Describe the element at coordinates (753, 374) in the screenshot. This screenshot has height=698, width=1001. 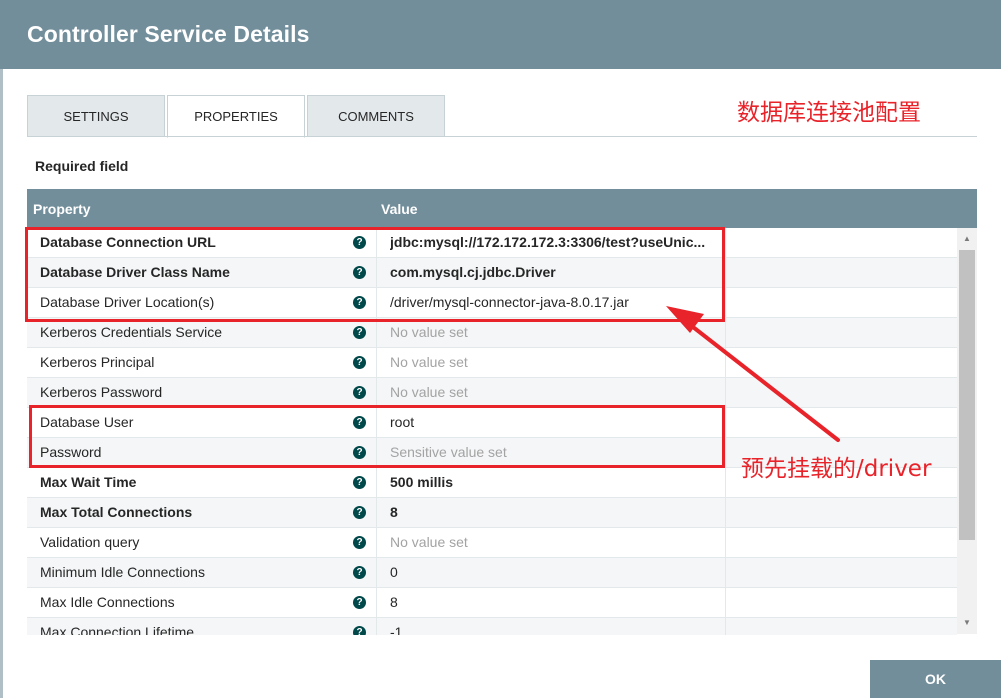
I see `annotation-arrow` at that location.